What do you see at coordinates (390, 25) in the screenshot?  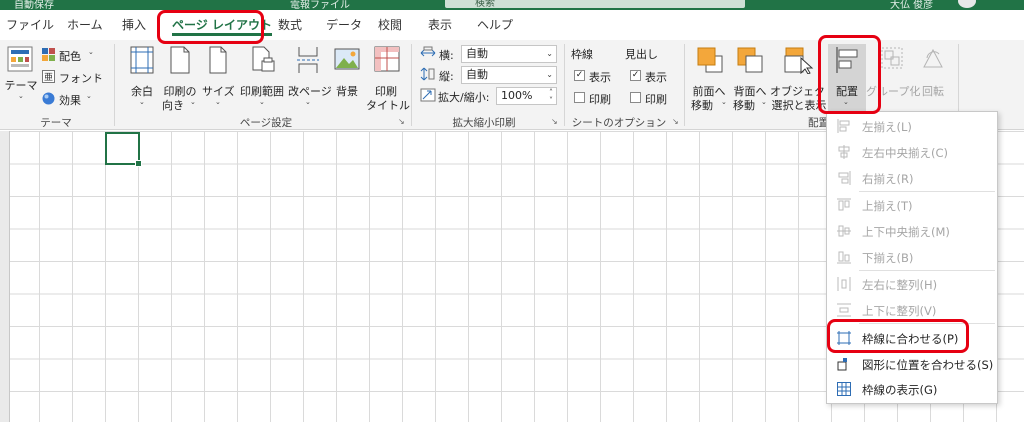 I see `tab-review: 校閲` at bounding box center [390, 25].